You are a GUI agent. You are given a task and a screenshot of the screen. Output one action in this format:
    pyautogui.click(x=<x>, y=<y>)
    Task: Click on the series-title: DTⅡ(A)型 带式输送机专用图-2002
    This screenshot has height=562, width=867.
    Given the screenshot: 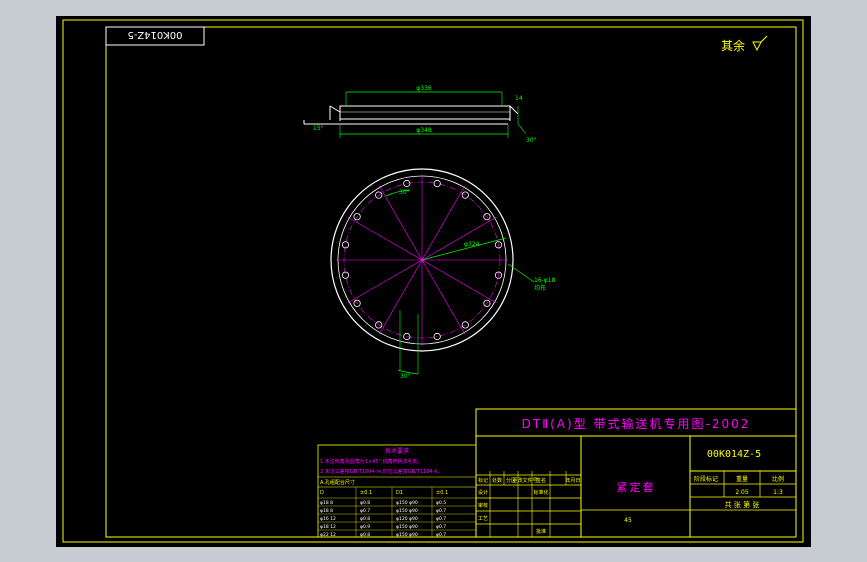 What is the action you would take?
    pyautogui.click(x=636, y=423)
    